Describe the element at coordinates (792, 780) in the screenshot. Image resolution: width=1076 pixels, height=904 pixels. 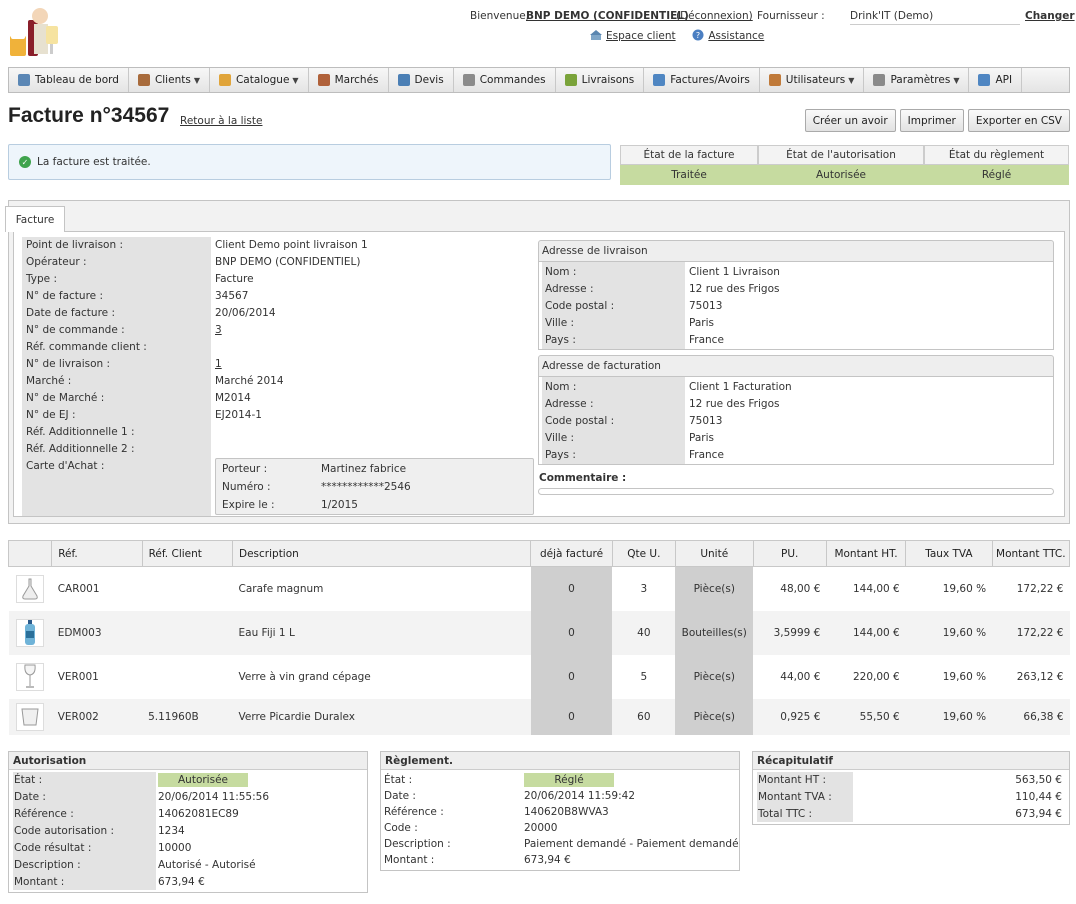
I see `summary-label: Montant HT :` at that location.